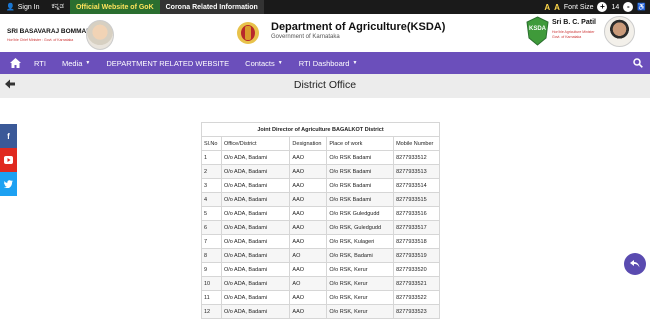  What do you see at coordinates (248, 33) in the screenshot?
I see `karnataka-emblem-icon` at bounding box center [248, 33].